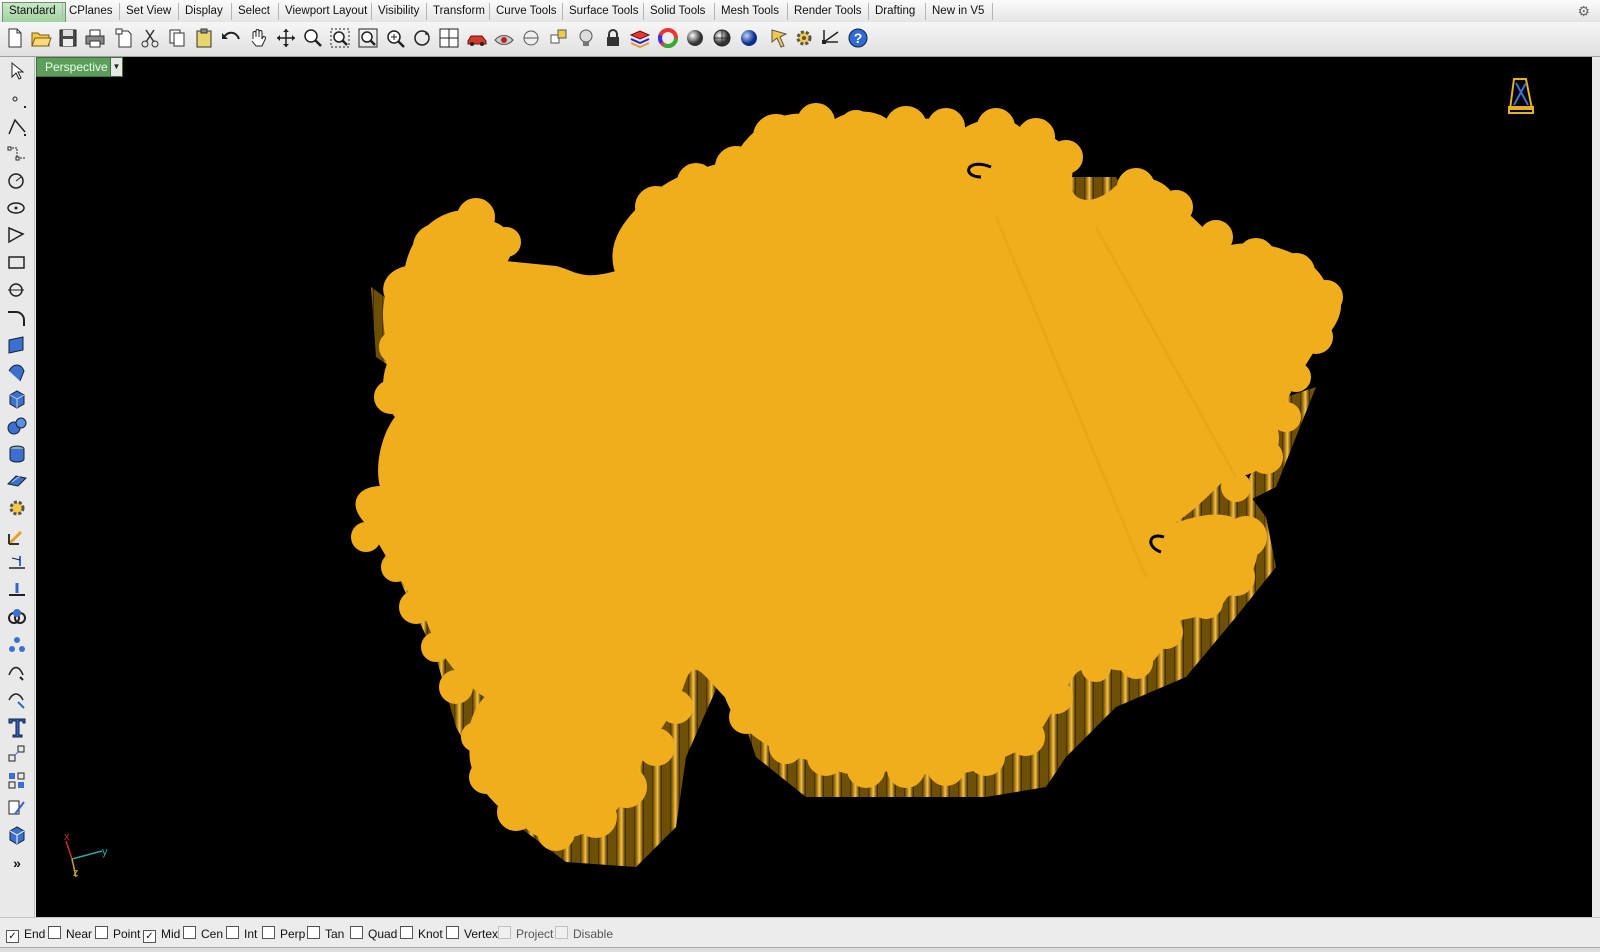 Image resolution: width=1600 pixels, height=952 pixels. I want to click on zoom-extents-icon, so click(340, 38).